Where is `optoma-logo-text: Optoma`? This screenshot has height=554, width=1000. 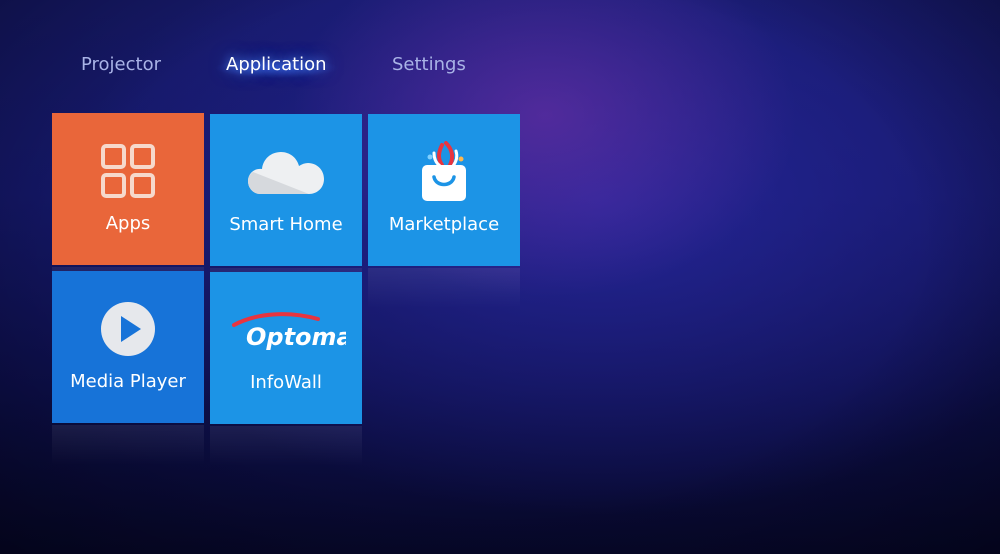 optoma-logo-text: Optoma is located at coordinates (296, 337).